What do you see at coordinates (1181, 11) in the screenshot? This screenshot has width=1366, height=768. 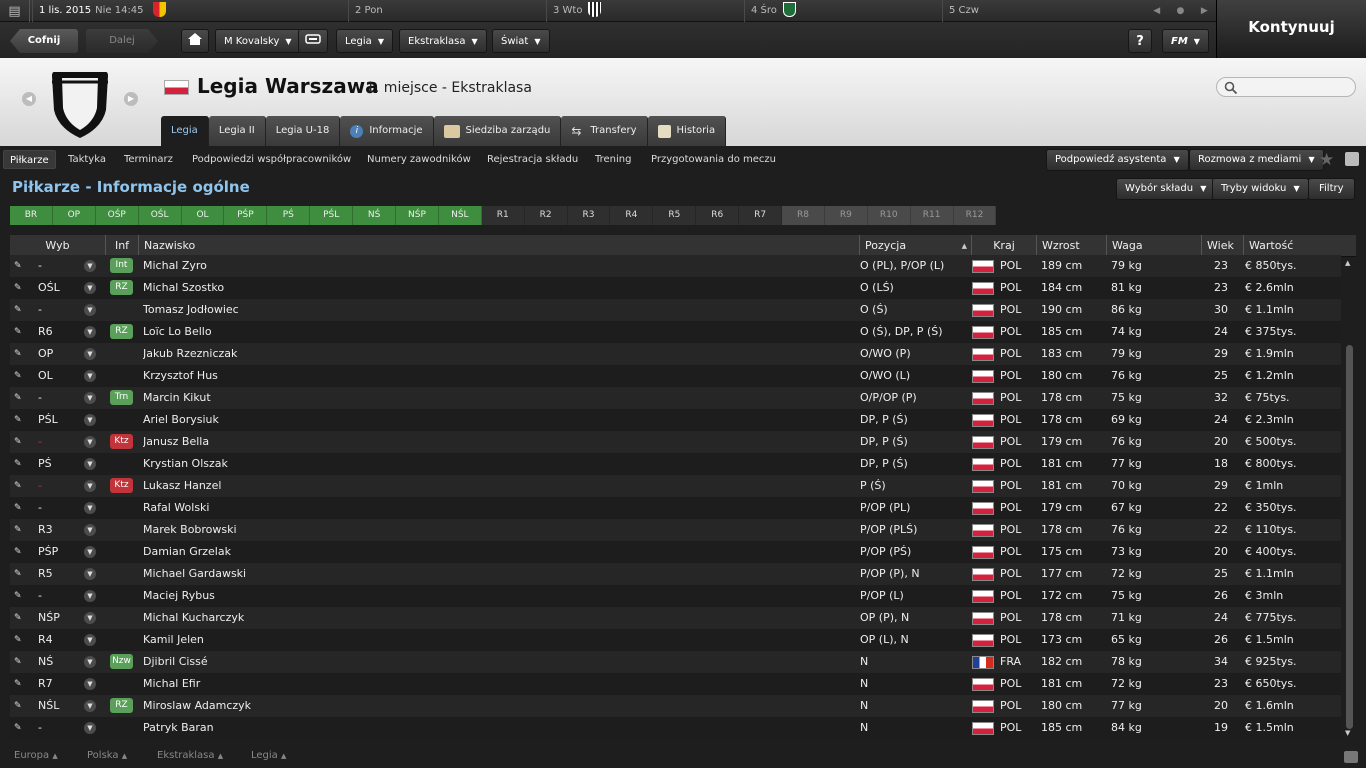 I see `today-icon: ●` at bounding box center [1181, 11].